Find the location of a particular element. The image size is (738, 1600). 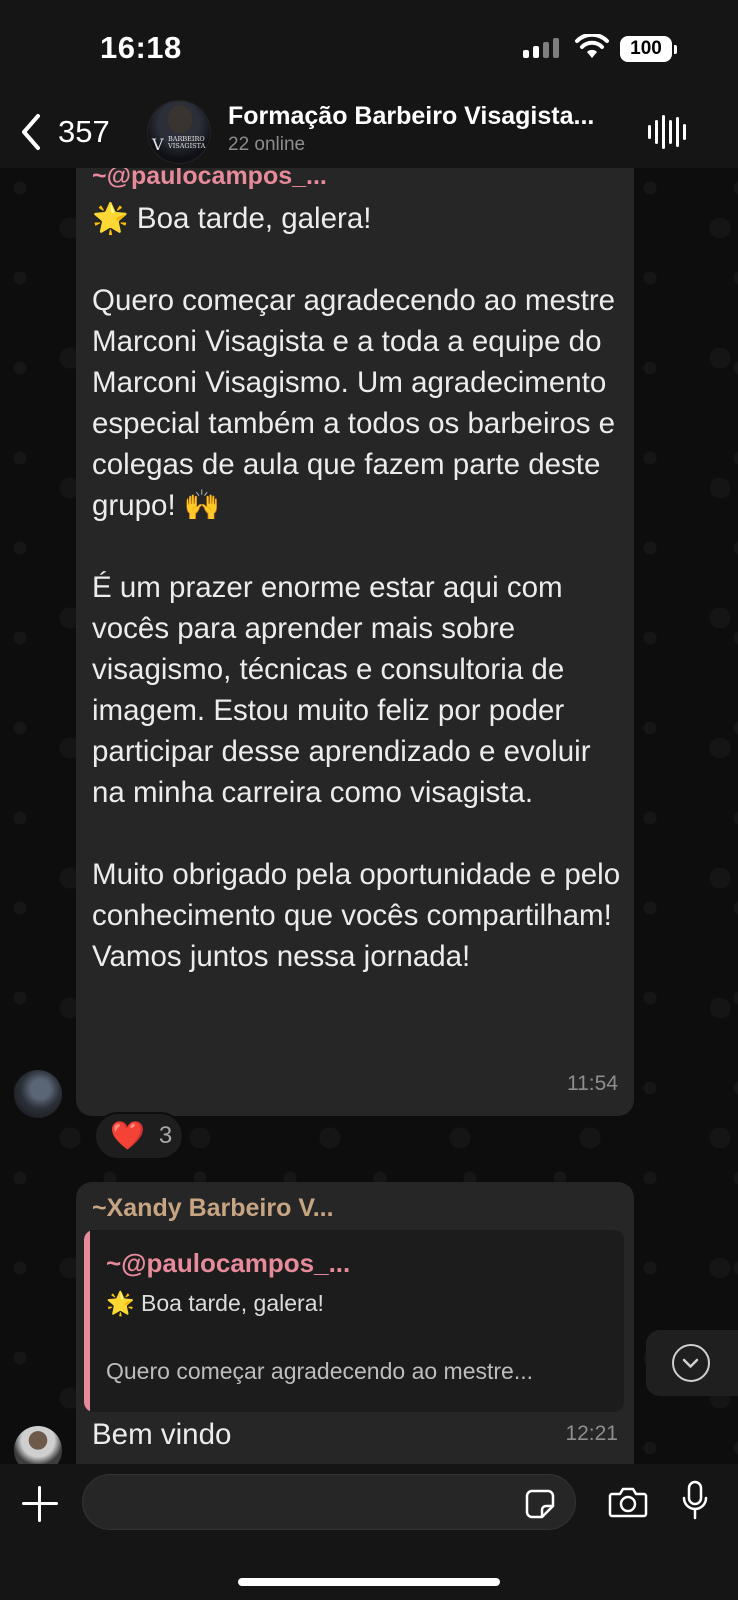

voice-wave-icon is located at coordinates (667, 132).